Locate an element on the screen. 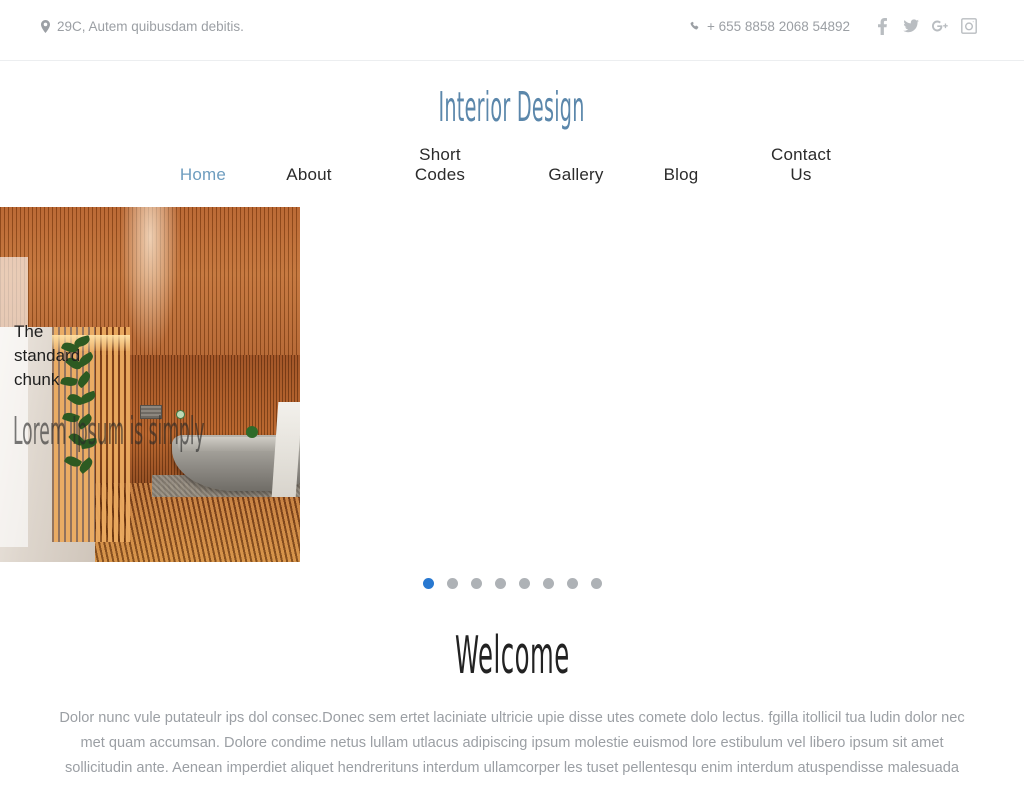  nav-item-short-codes: Short Codes is located at coordinates (440, 165).